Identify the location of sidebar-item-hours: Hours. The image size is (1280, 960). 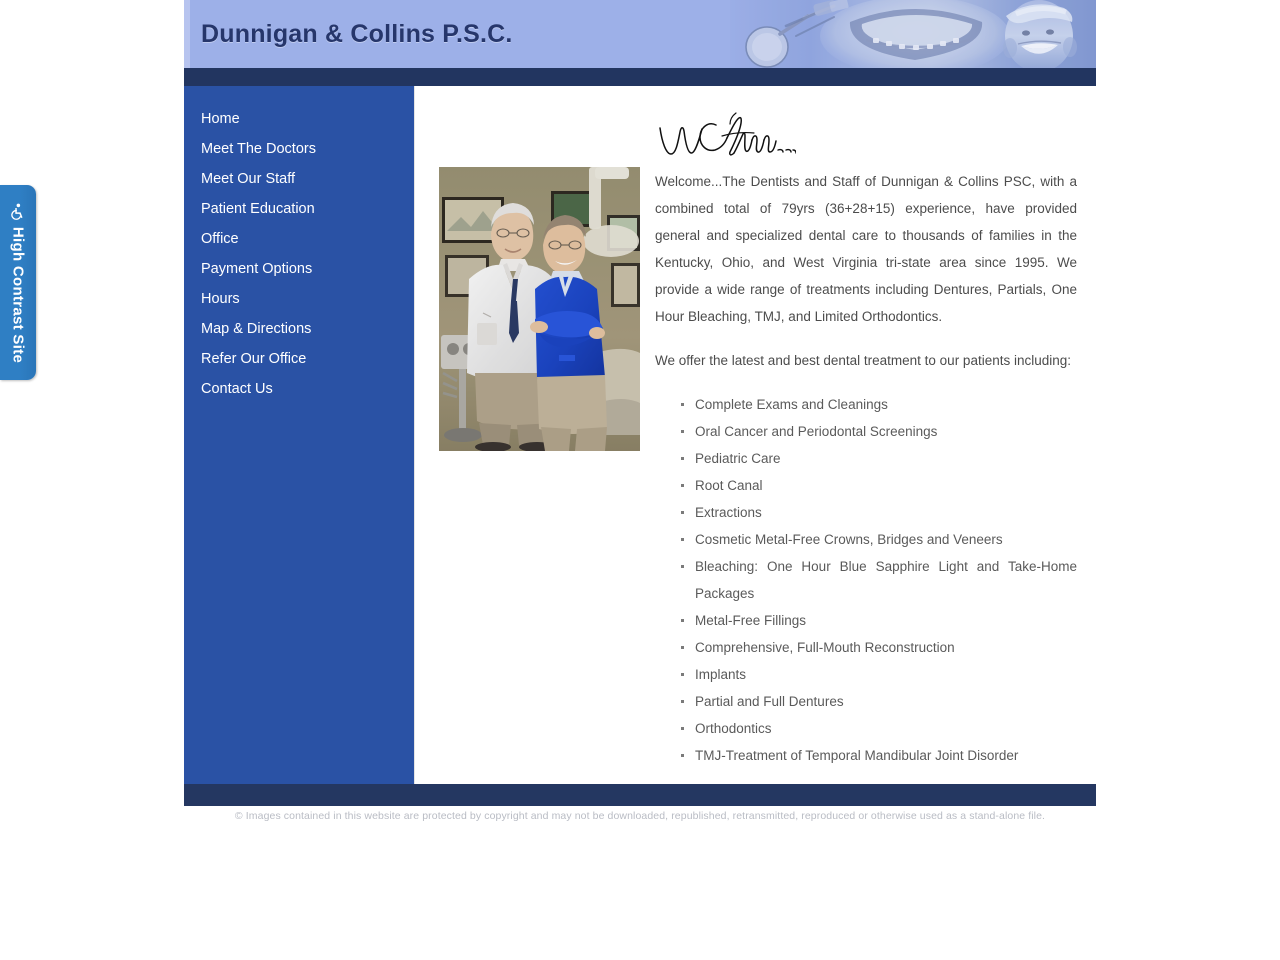
(299, 299).